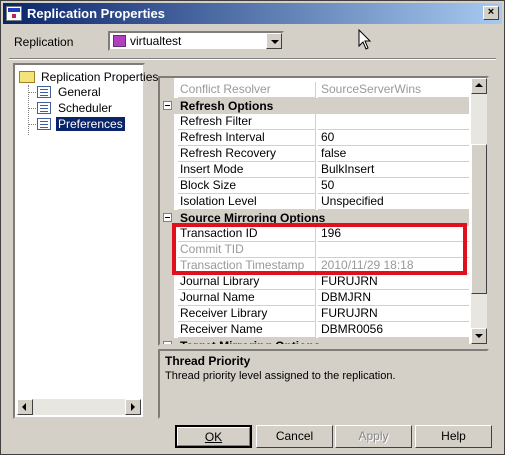 The image size is (505, 455). I want to click on property-row: Block Size 50, so click(314, 186).